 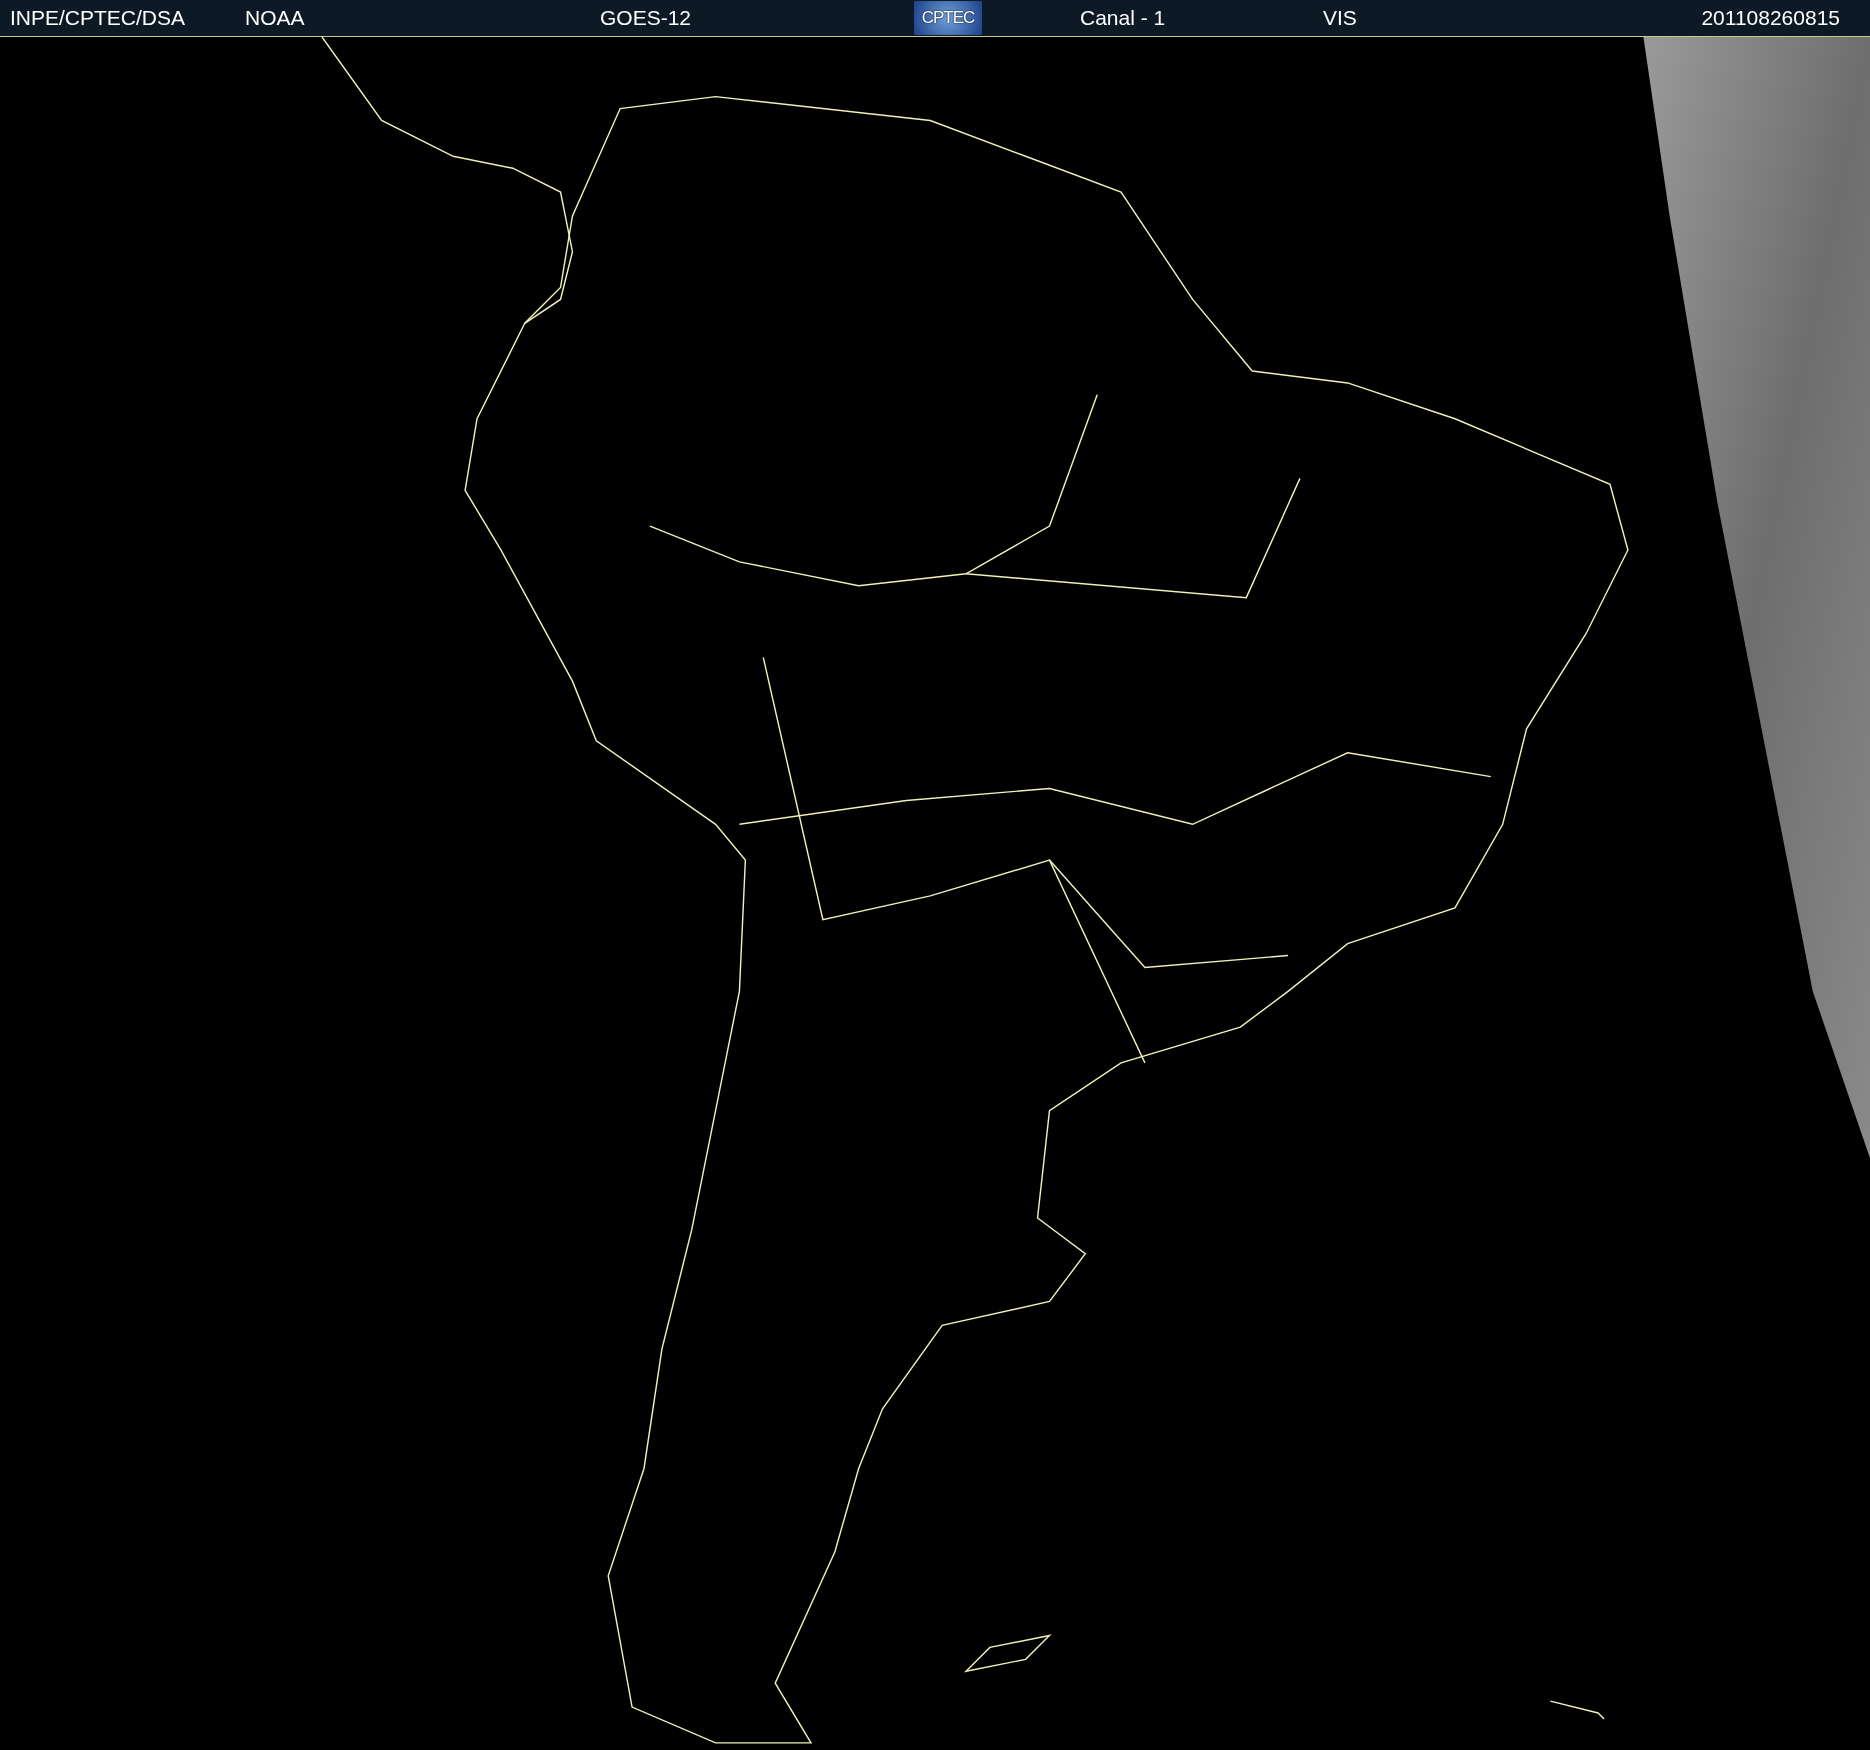 I want to click on satellite-label: GOES-12, so click(x=646, y=18).